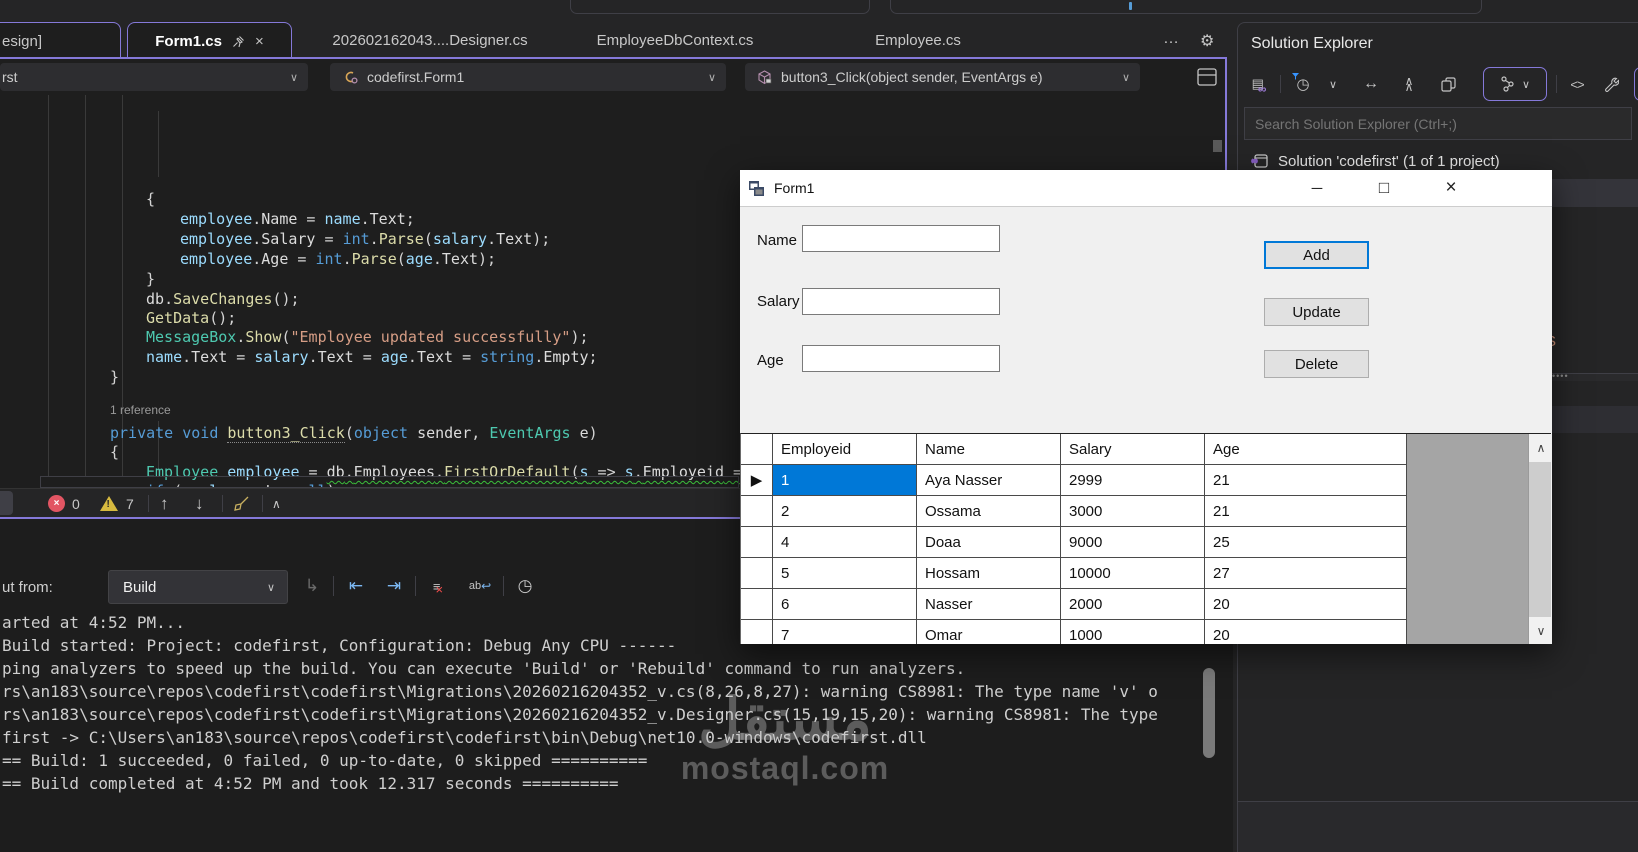 This screenshot has height=852, width=1638. Describe the element at coordinates (528, 77) in the screenshot. I see `breadcrumb-class-dropdown: codefirst.Form1 ∨` at that location.